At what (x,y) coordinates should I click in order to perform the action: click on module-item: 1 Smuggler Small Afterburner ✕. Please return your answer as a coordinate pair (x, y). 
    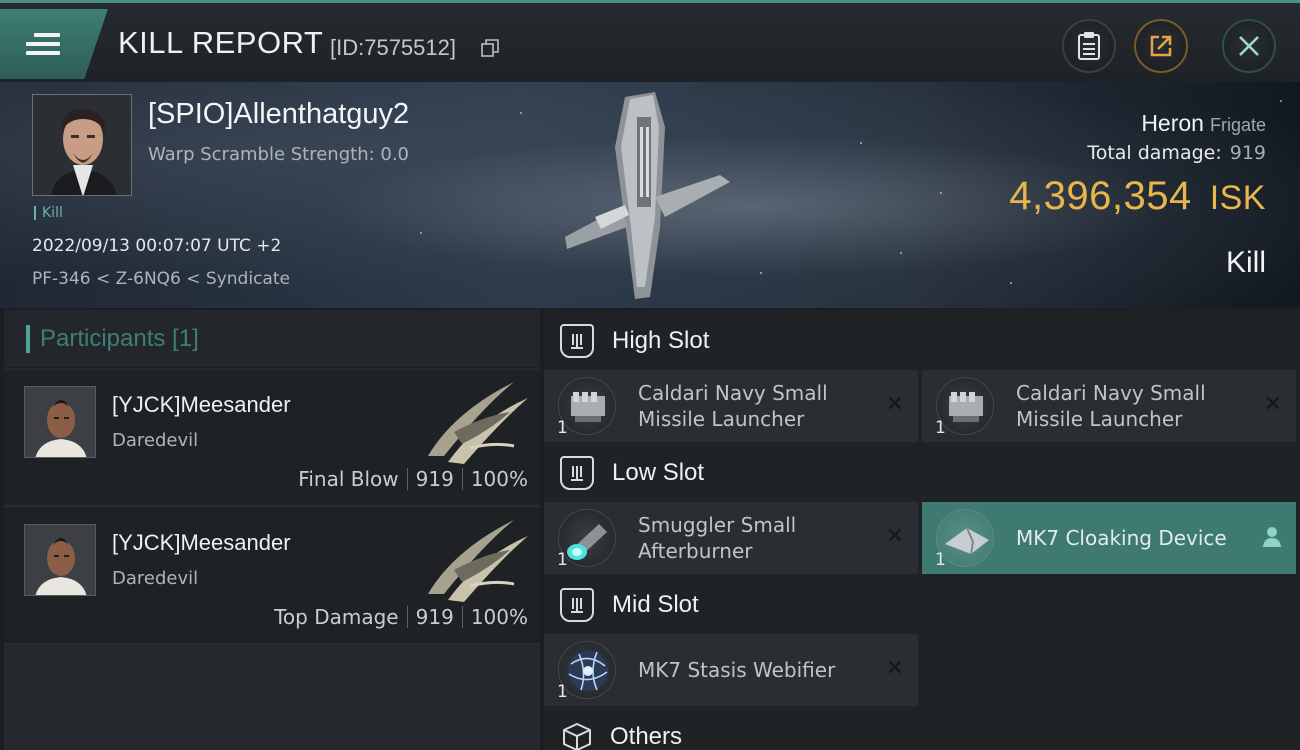
    Looking at the image, I should click on (731, 538).